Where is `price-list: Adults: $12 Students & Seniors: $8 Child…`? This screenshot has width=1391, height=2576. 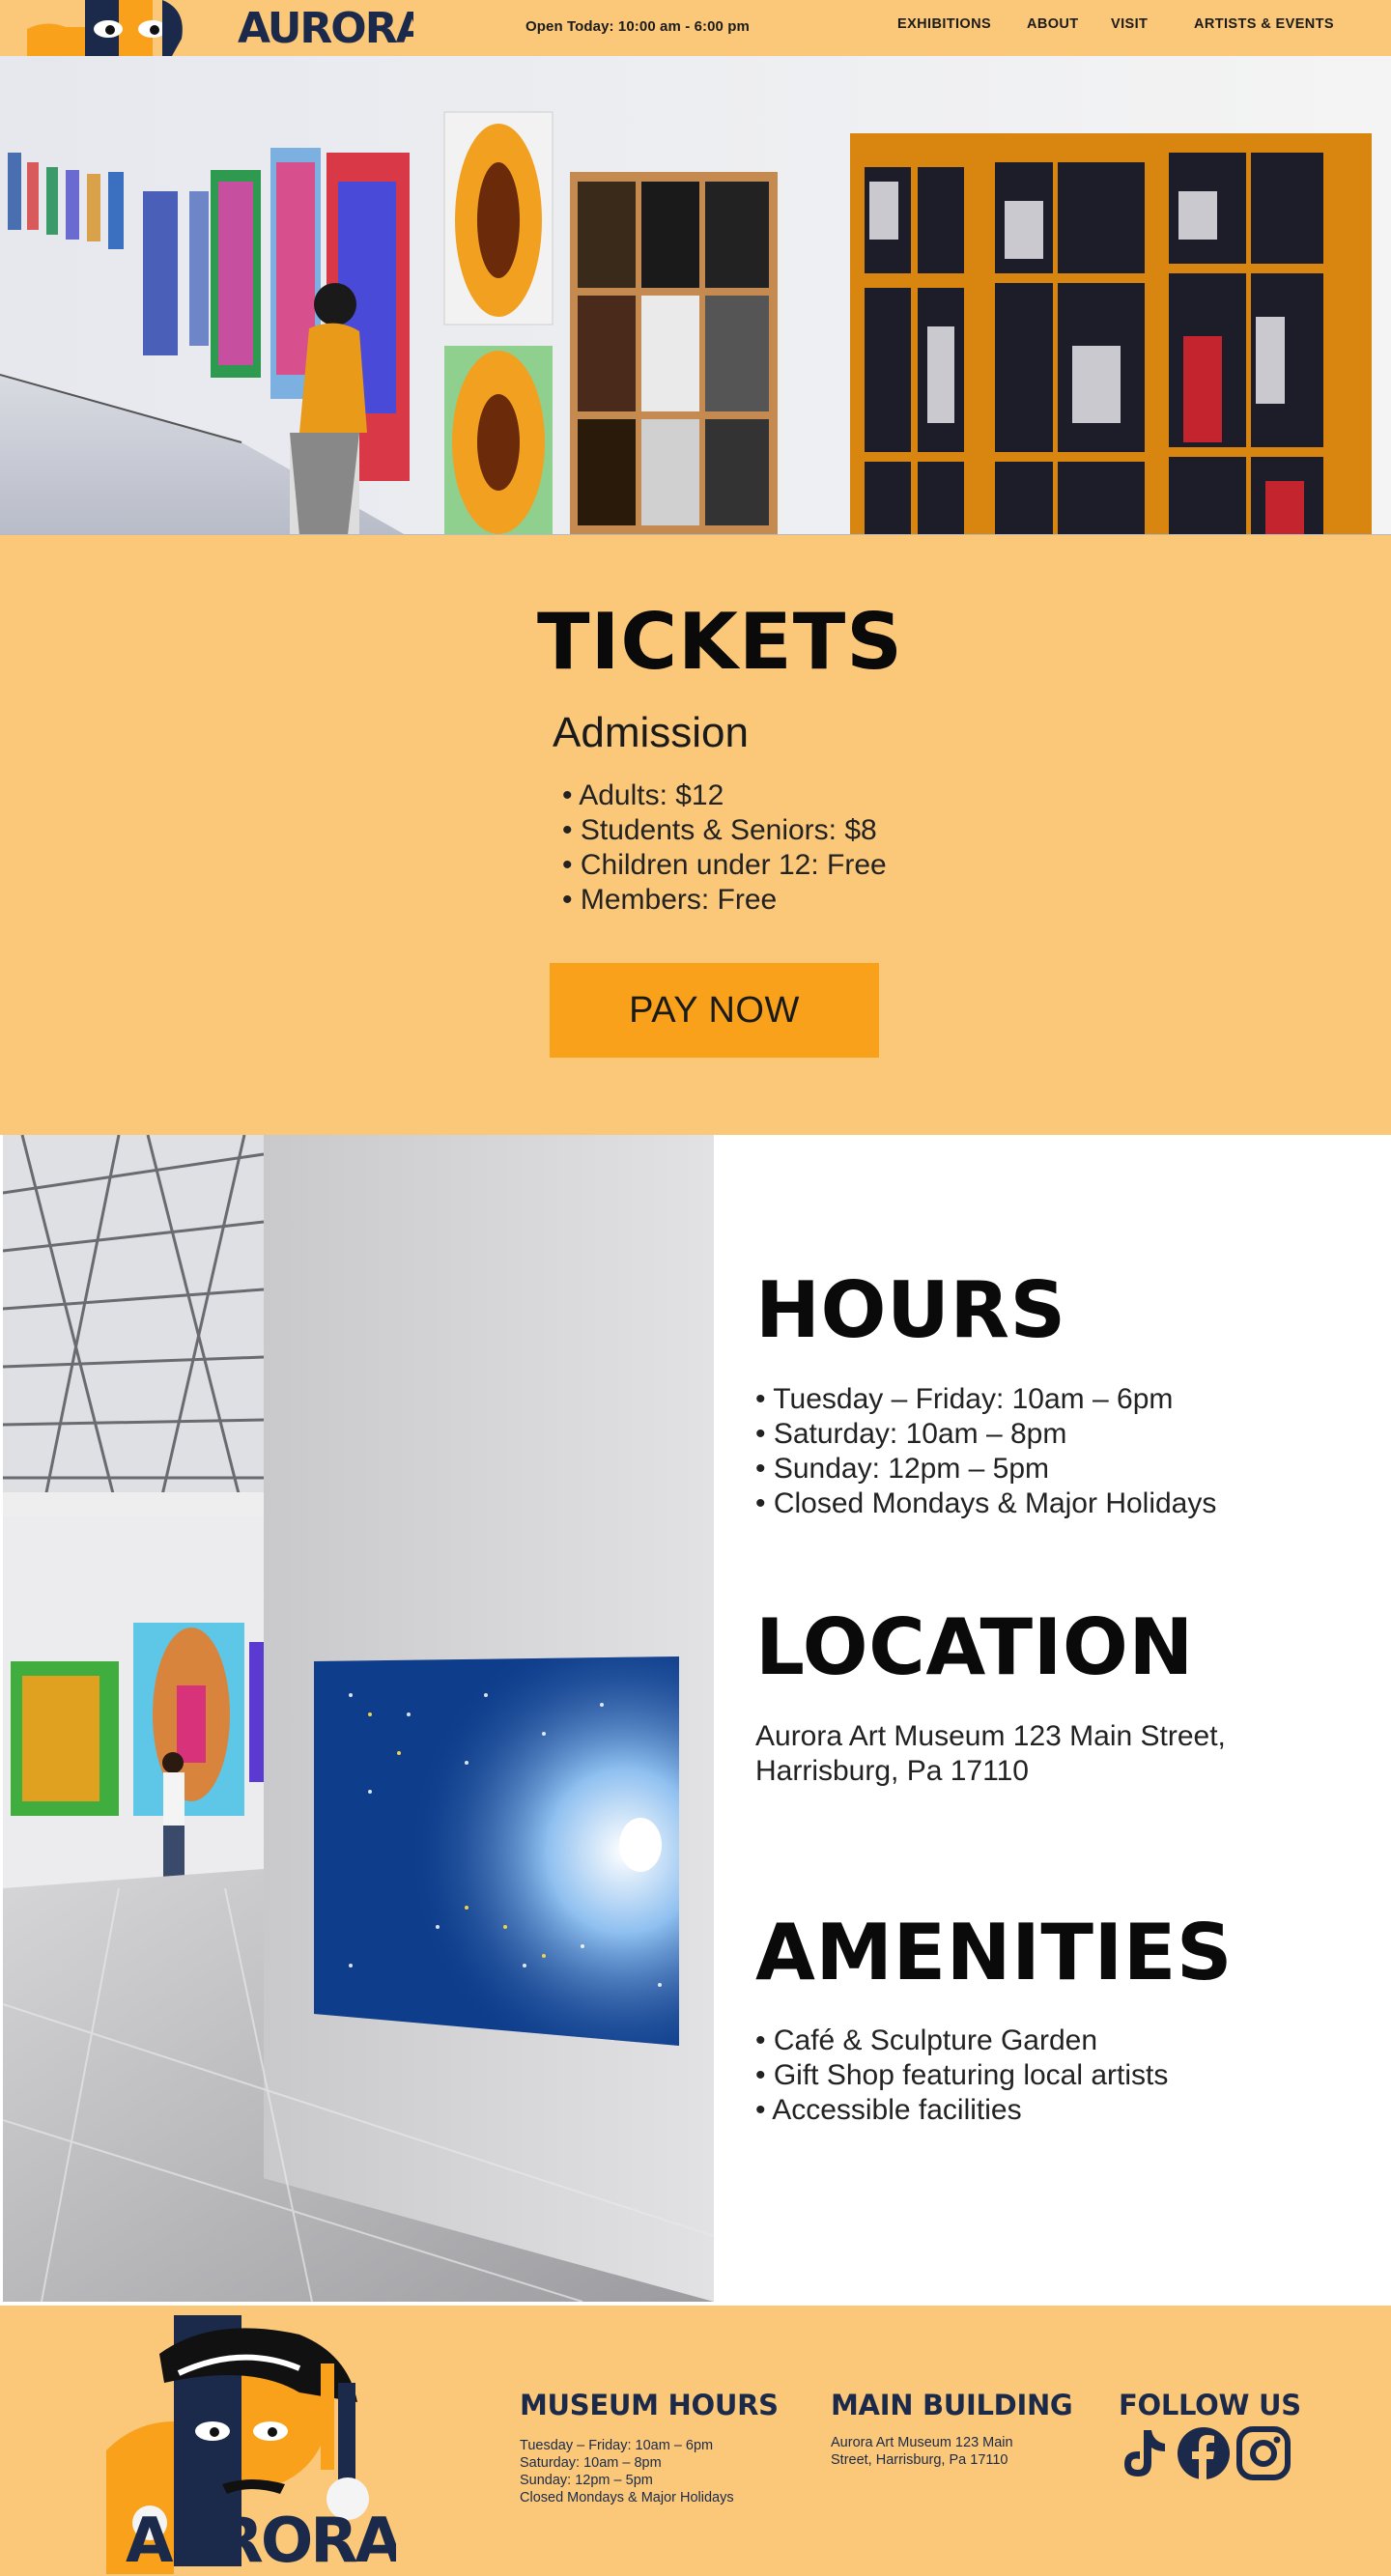 price-list: Adults: $12 Students & Seniors: $8 Child… is located at coordinates (725, 848).